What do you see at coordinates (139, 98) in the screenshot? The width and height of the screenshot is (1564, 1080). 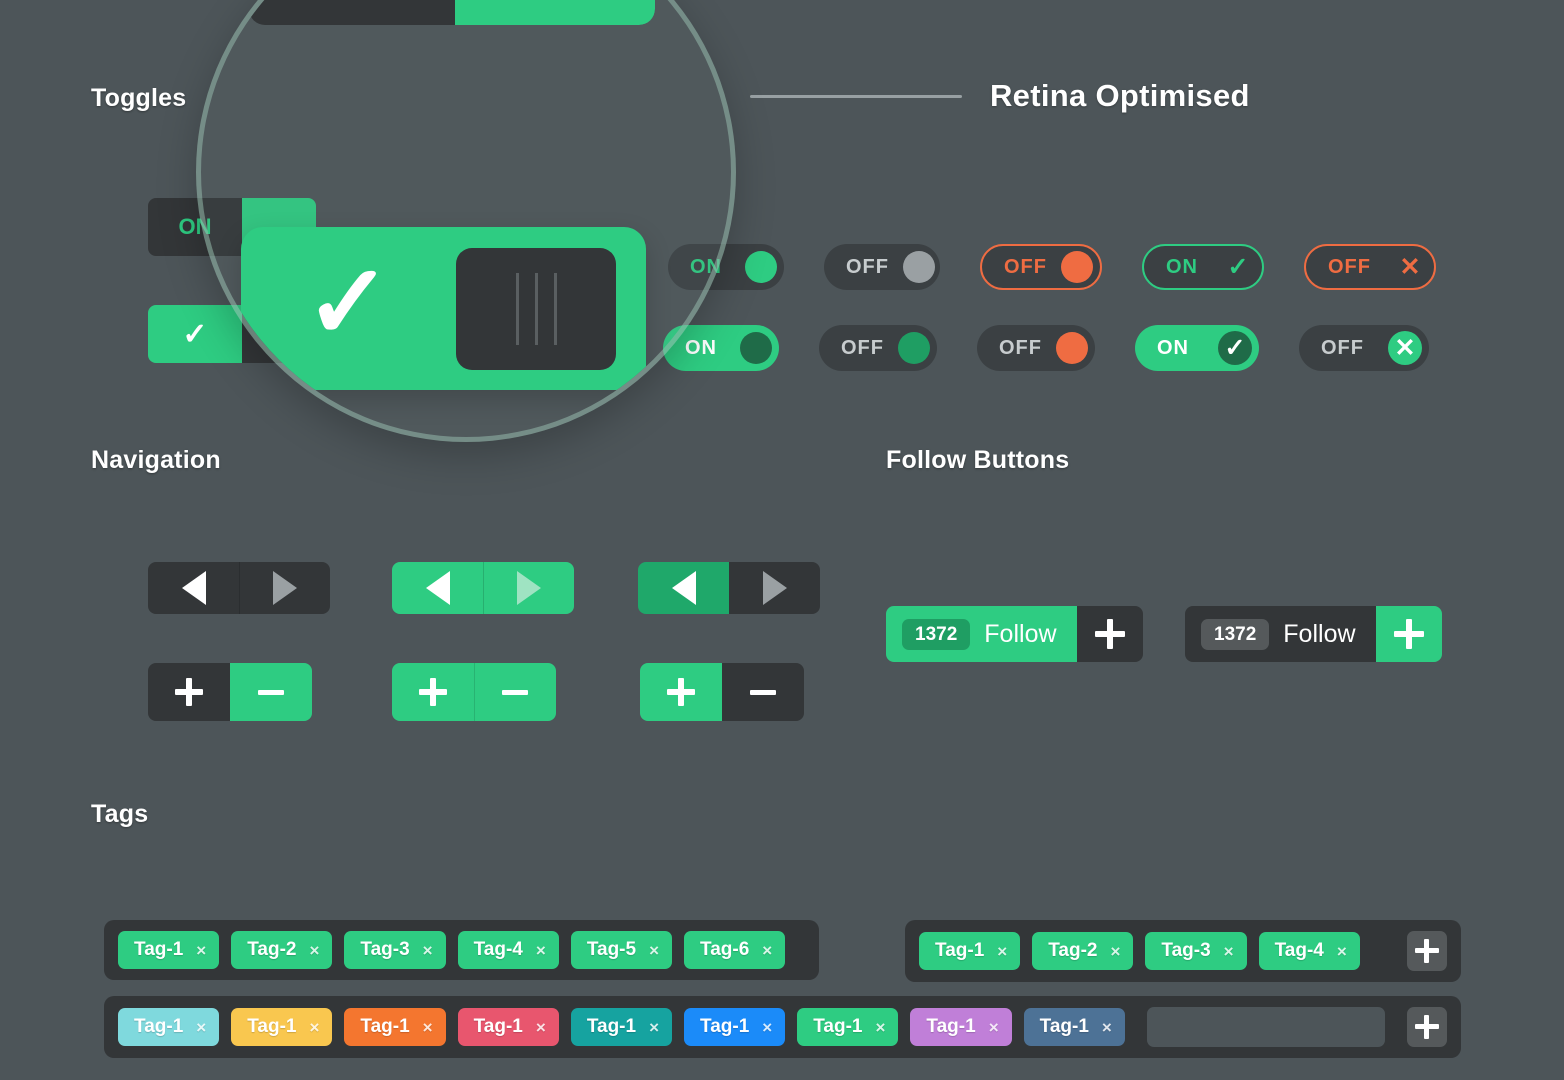 I see `section-title-toggles: Toggles` at bounding box center [139, 98].